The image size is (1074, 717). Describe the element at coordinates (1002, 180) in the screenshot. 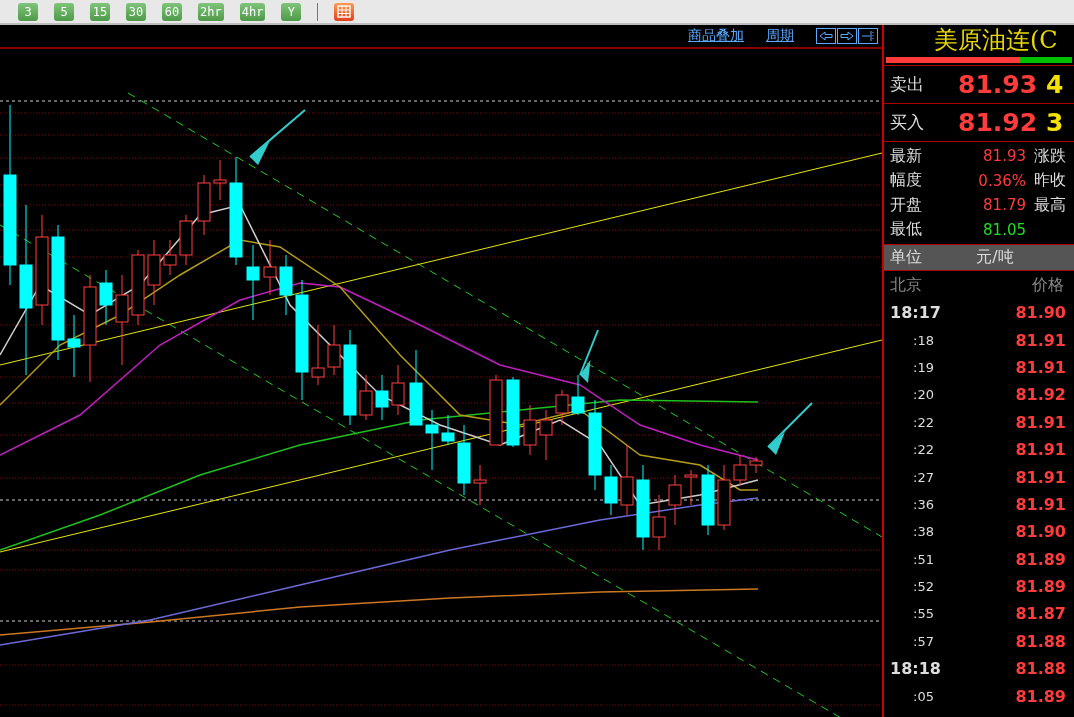

I see `stat-value: 0.36%` at that location.